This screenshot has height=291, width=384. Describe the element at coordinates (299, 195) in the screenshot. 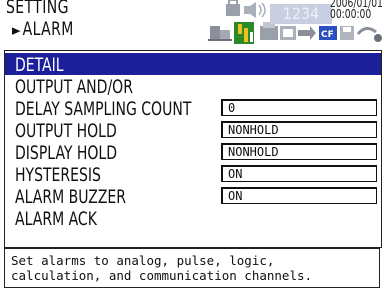

I see `alarm-buzzer-field: ON` at that location.